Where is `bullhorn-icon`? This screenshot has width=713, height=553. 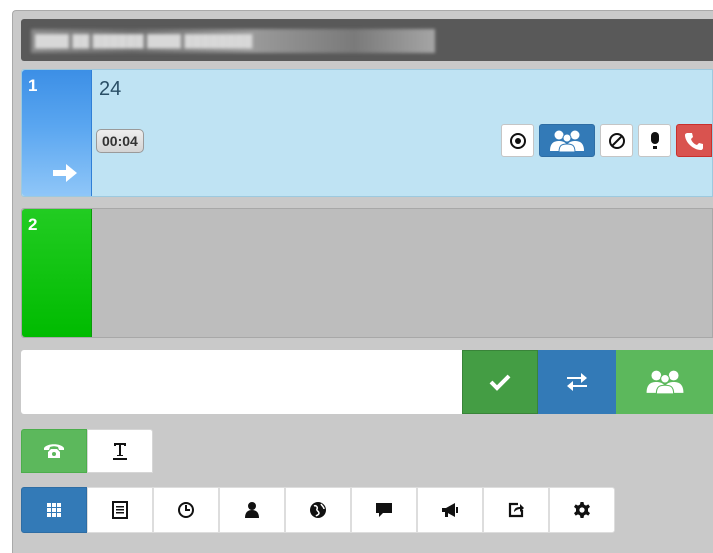 bullhorn-icon is located at coordinates (450, 510).